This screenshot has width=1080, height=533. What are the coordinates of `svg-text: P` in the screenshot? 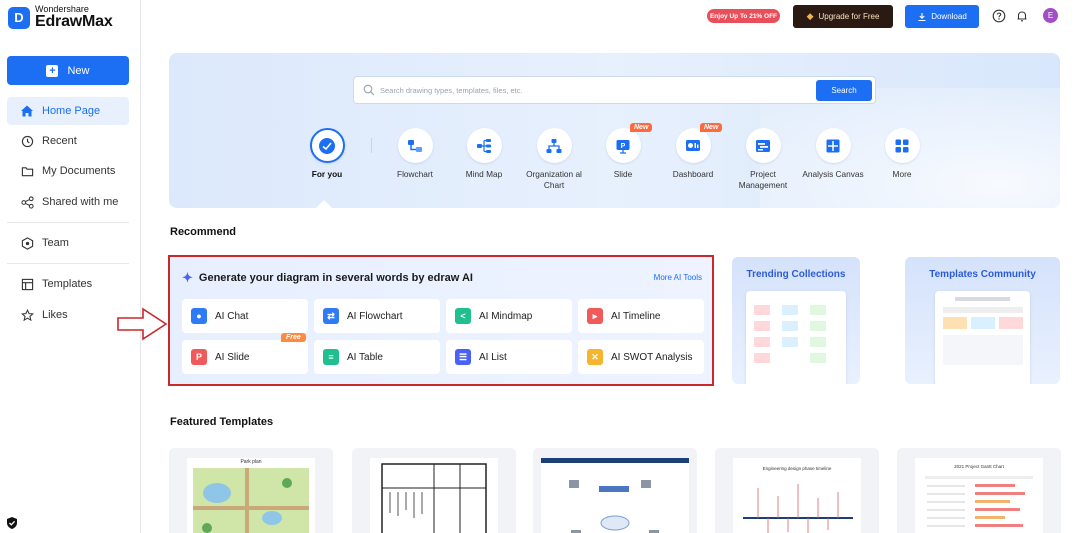 It's located at (623, 146).